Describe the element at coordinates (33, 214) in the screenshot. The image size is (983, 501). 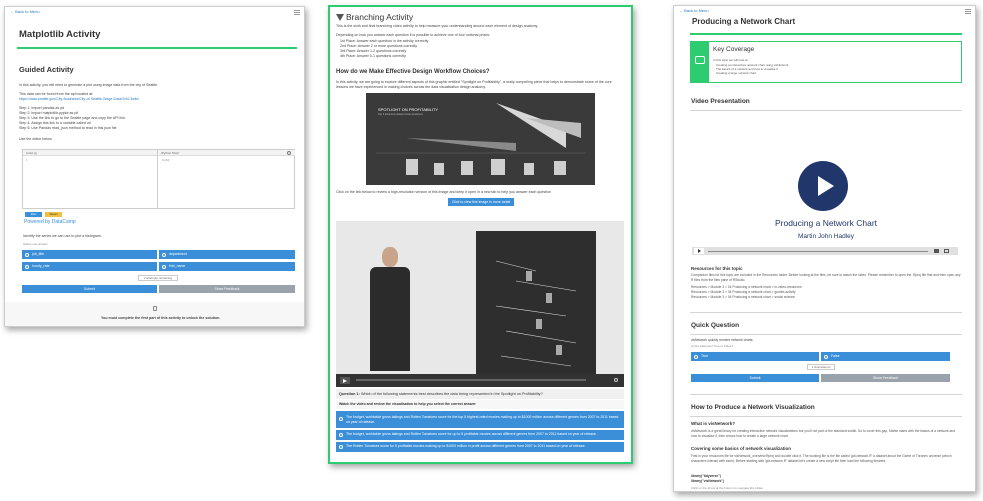
I see `run-button: Run` at that location.